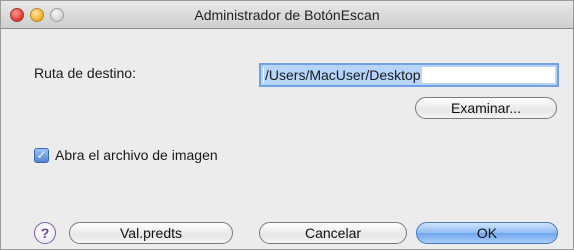 This screenshot has width=574, height=250. Describe the element at coordinates (136, 155) in the screenshot. I see `open-image-label: Abra el archivo de imagen` at that location.